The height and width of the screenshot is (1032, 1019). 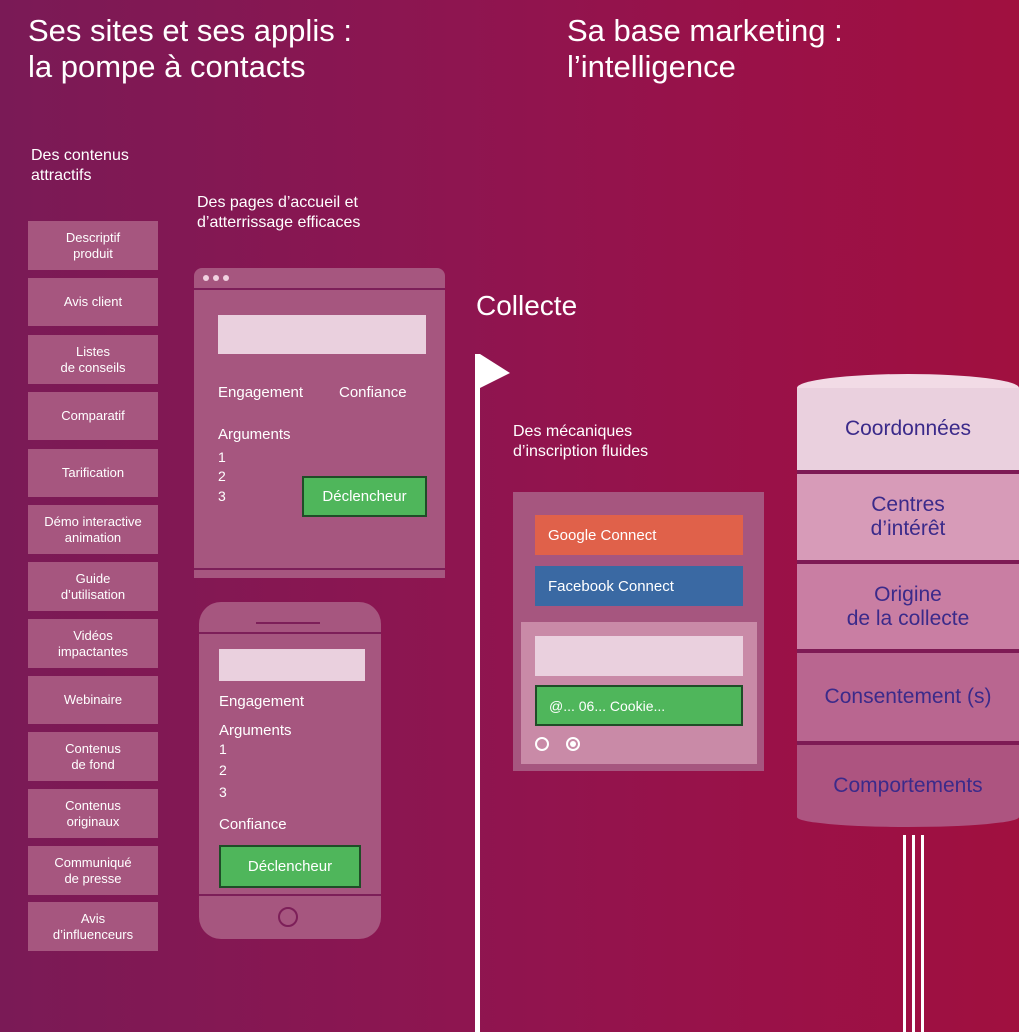 I want to click on home-button-icon, so click(x=288, y=917).